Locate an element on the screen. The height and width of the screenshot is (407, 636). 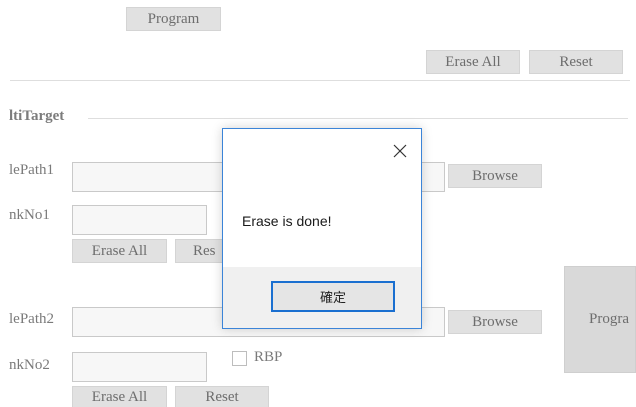
ok-button: 確定 is located at coordinates (333, 296).